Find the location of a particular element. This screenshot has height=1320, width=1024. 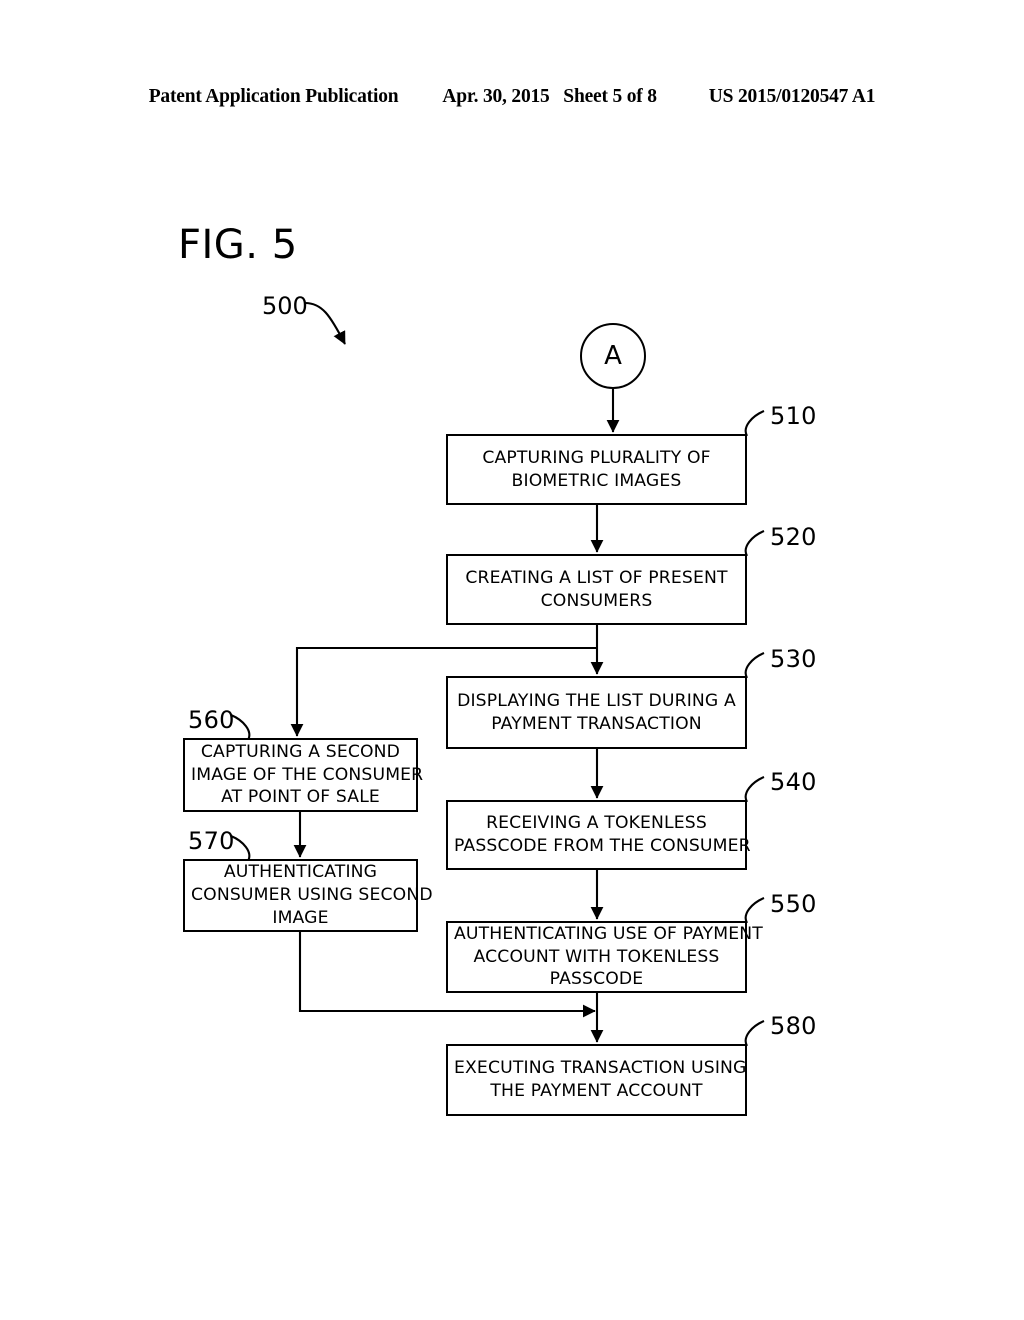

process-box-560-line-1: CAPTURING A SECOND is located at coordinates (300, 751).